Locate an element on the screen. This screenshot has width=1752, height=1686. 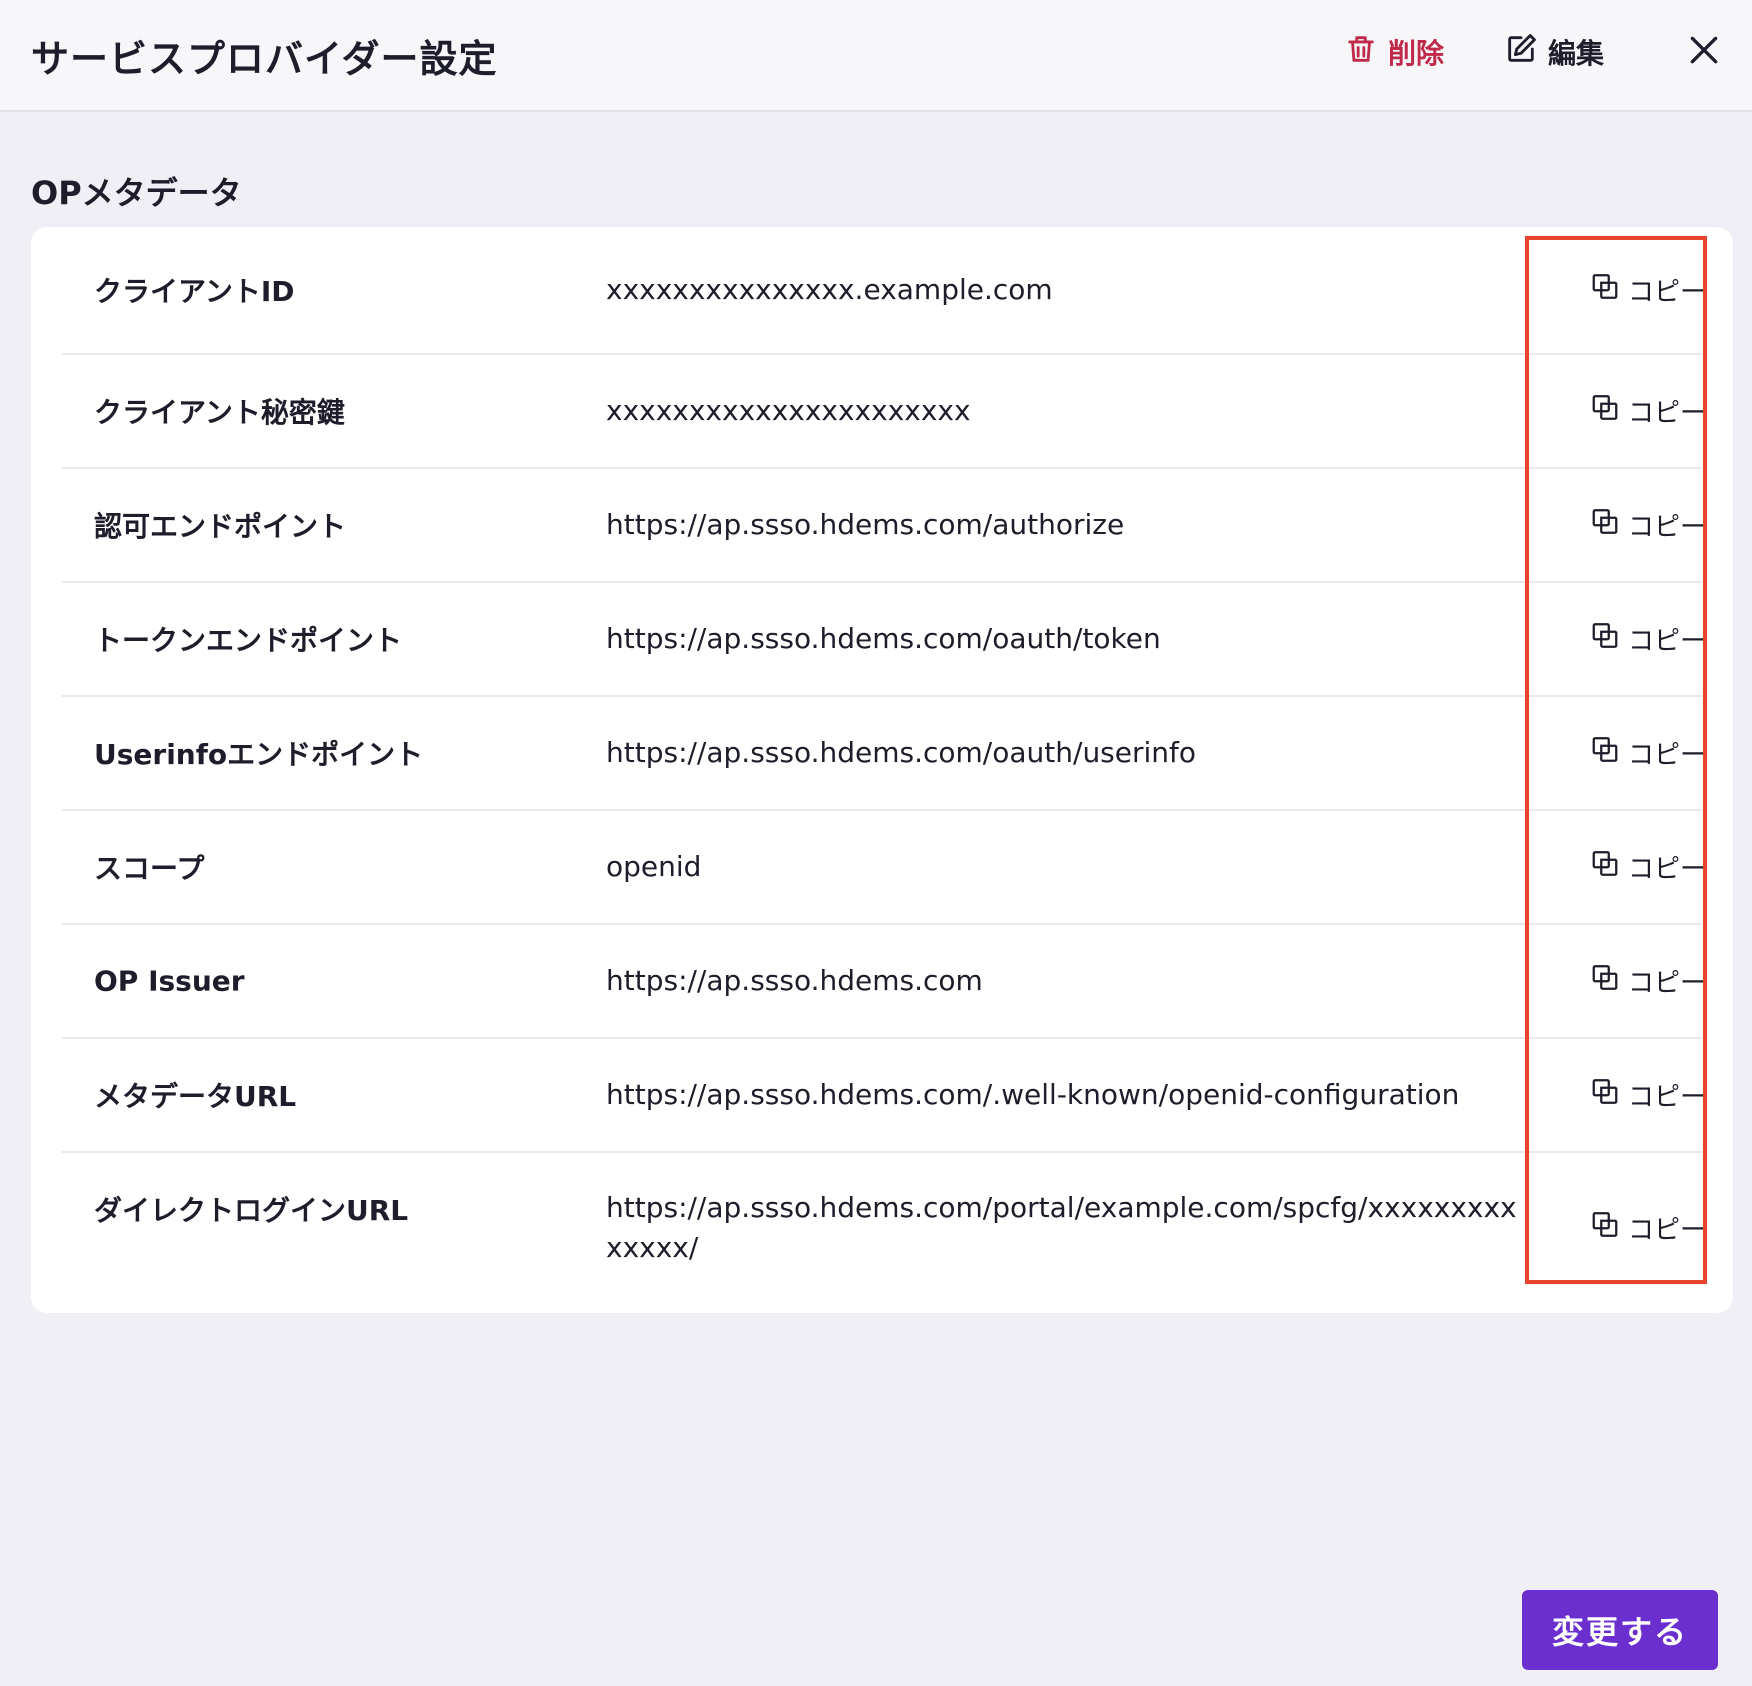
close-button is located at coordinates (1704, 50).